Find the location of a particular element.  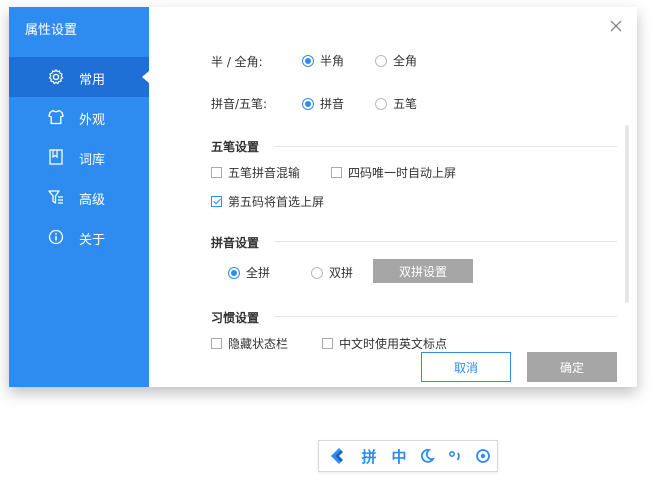

sidebar-item-advanced: 高级 is located at coordinates (79, 197).